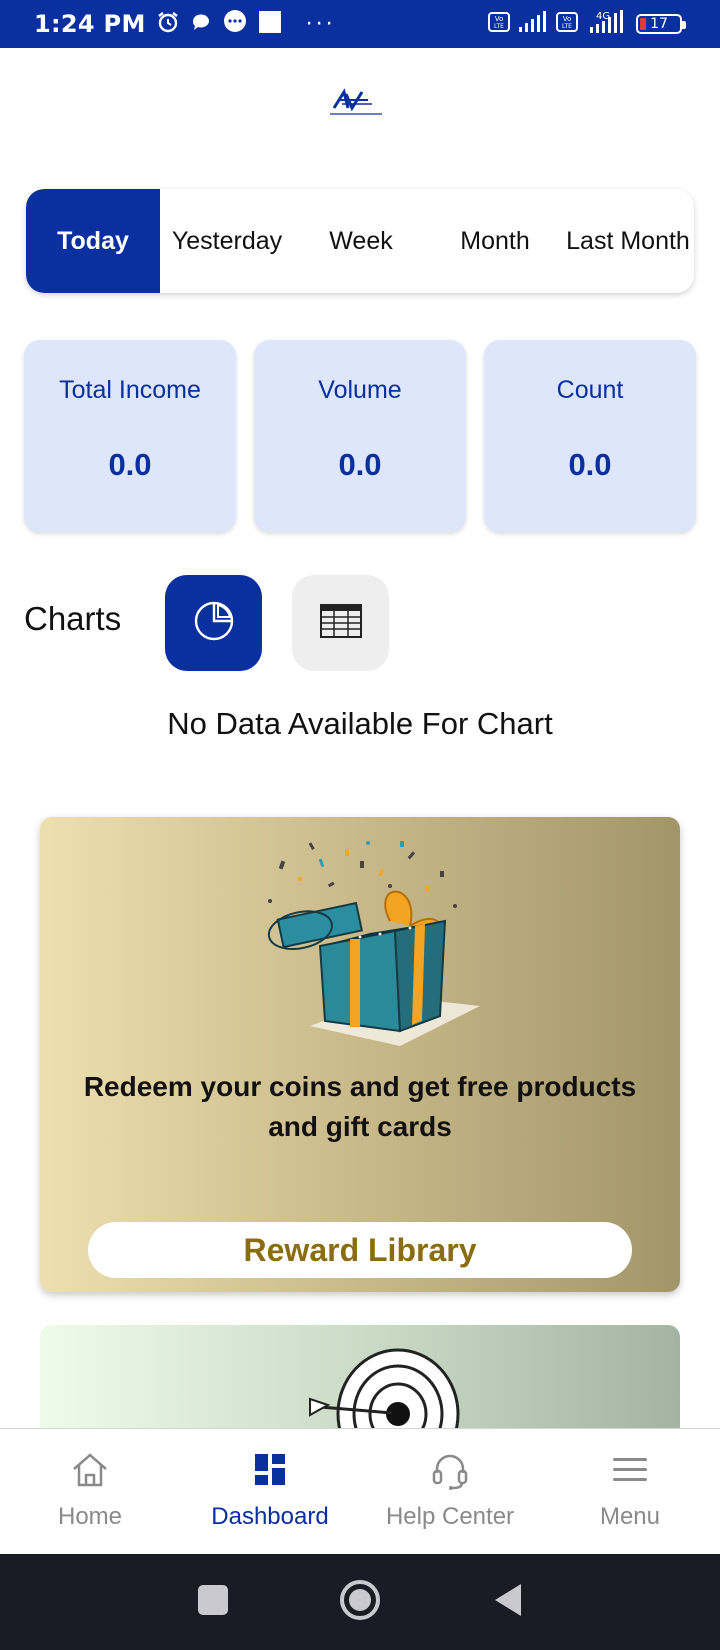 The image size is (720, 1650). Describe the element at coordinates (130, 390) in the screenshot. I see `stat-label: Total Income` at that location.